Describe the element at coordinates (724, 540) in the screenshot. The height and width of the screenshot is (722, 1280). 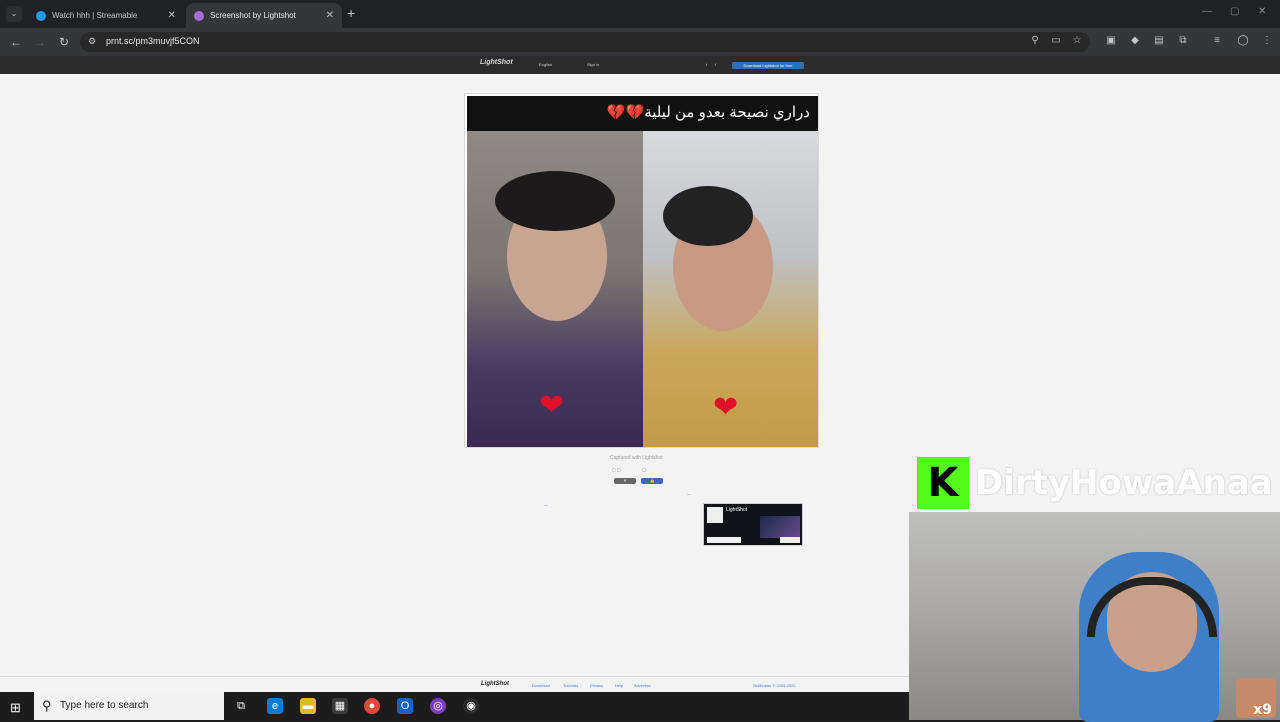
I see `follow-page-button` at that location.